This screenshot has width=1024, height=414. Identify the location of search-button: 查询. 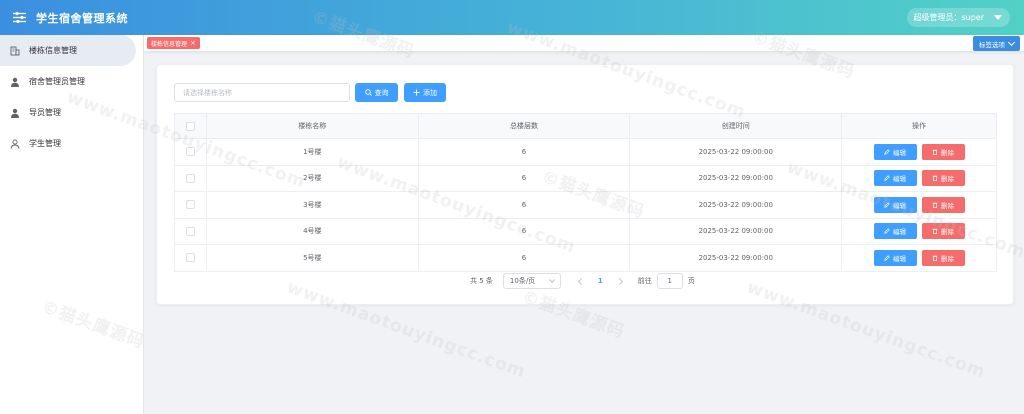
(376, 92).